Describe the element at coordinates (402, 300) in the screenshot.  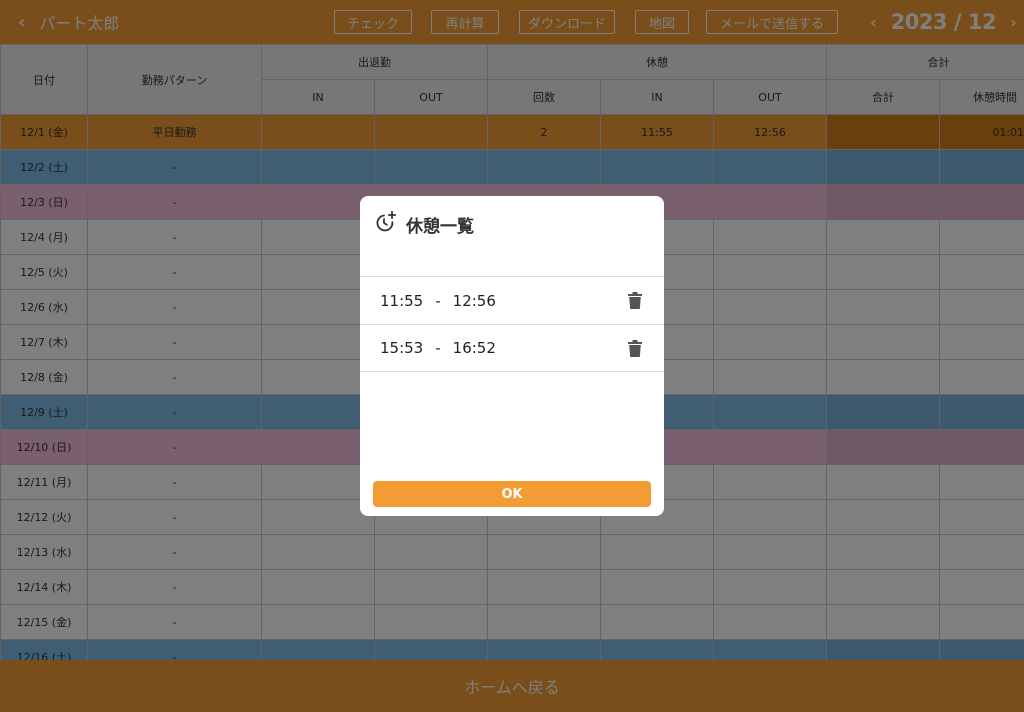
I see `break-start: 11:55` at that location.